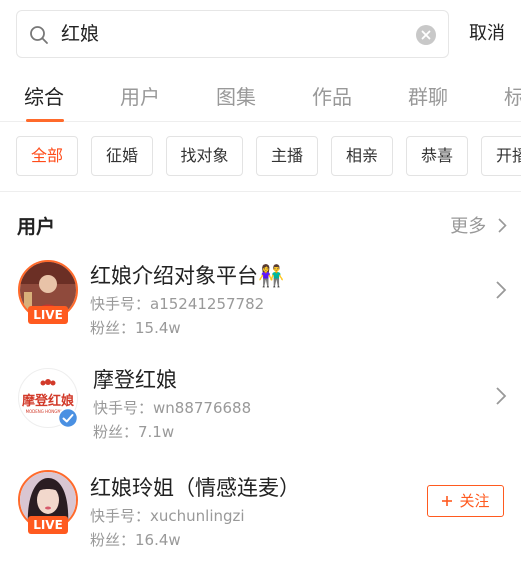 The width and height of the screenshot is (521, 579). I want to click on user-id: 快手号：a15241257782, so click(177, 304).